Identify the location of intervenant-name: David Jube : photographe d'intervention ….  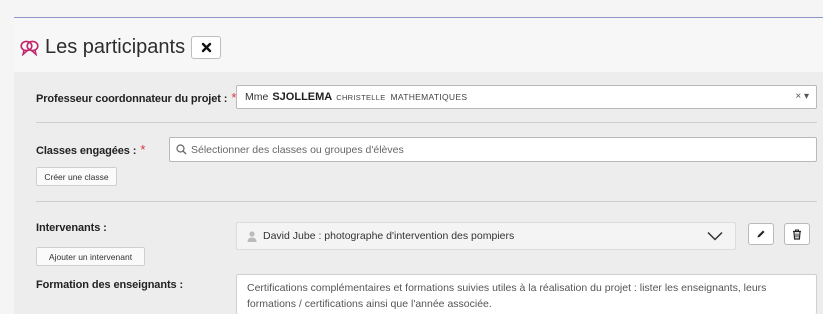
(389, 236).